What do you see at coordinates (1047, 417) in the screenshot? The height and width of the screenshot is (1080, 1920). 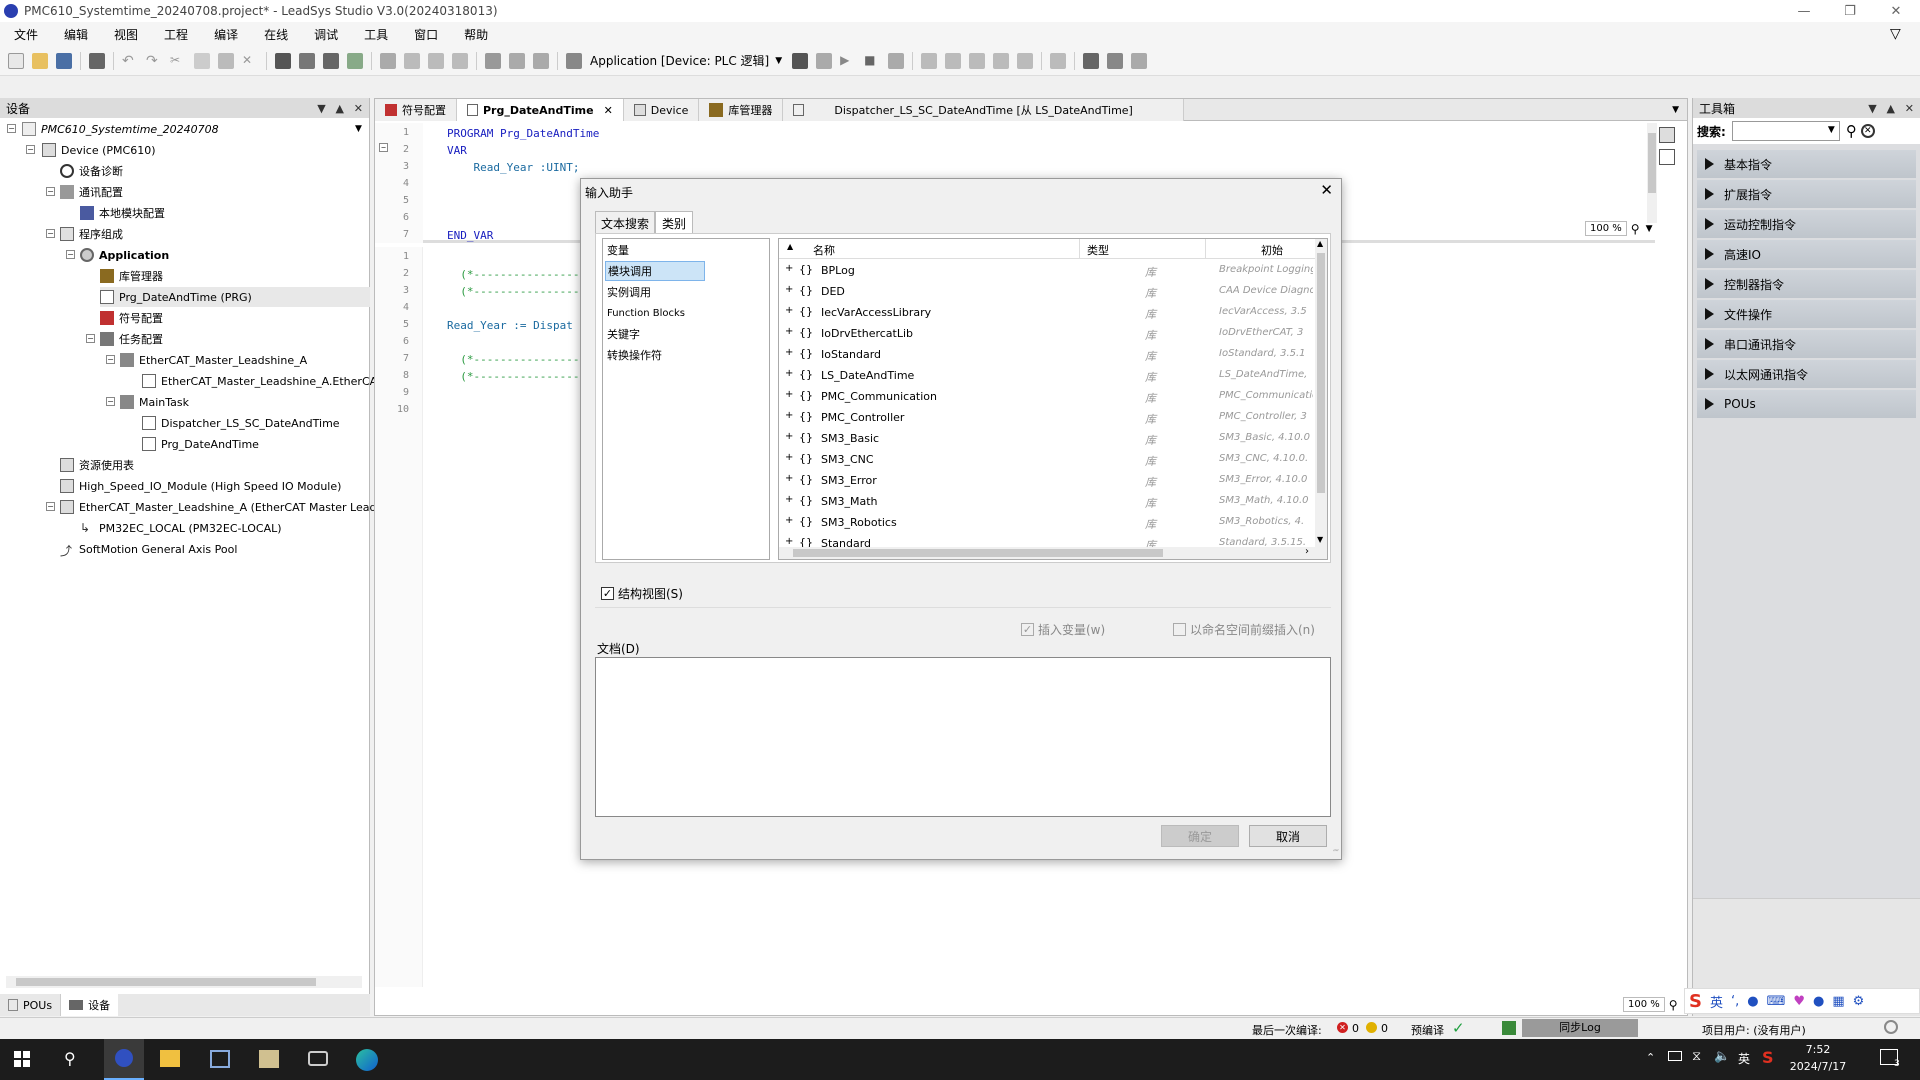 I see `table-row: + {} PMC_Controller 库 PMC_Controller, 3` at bounding box center [1047, 417].